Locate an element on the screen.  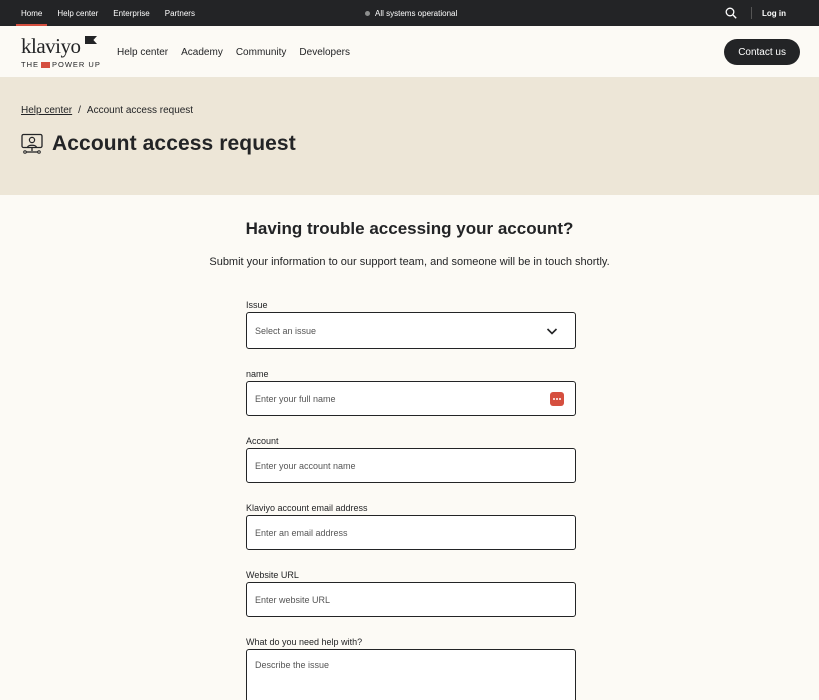
support-monitor-icon is located at coordinates (32, 143).